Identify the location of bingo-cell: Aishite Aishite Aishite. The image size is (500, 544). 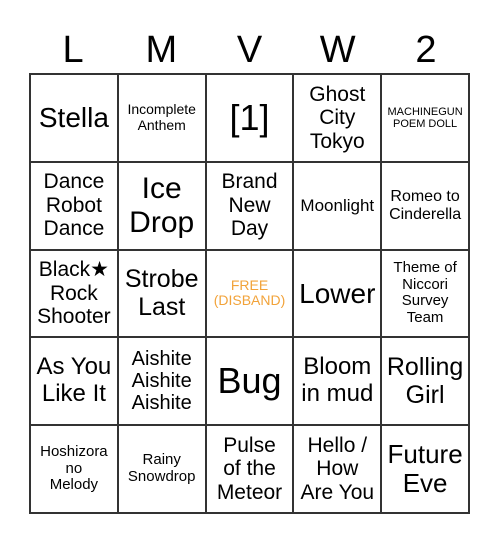
(161, 381).